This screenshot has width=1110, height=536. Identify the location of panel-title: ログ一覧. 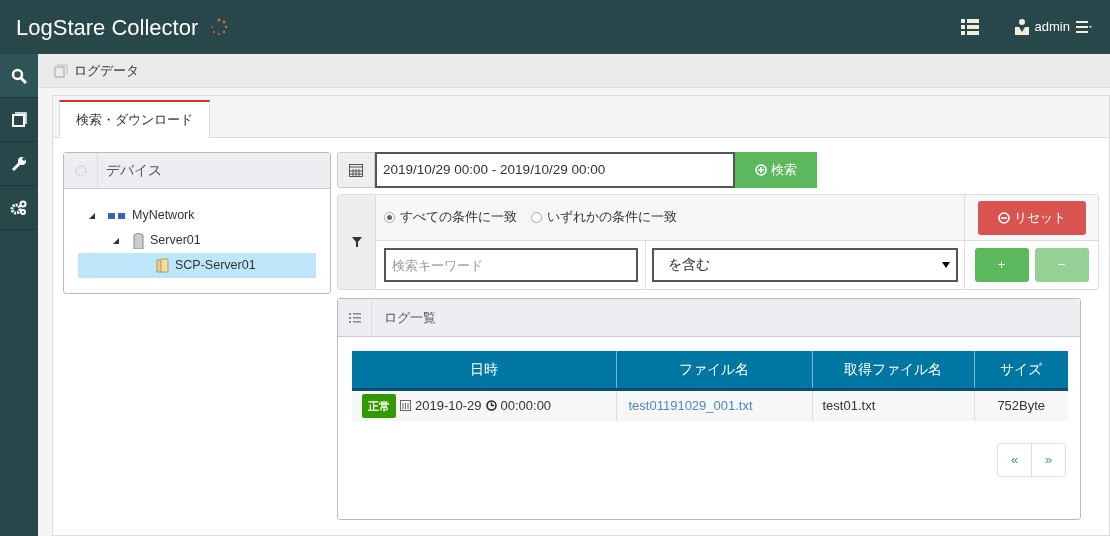
(410, 317).